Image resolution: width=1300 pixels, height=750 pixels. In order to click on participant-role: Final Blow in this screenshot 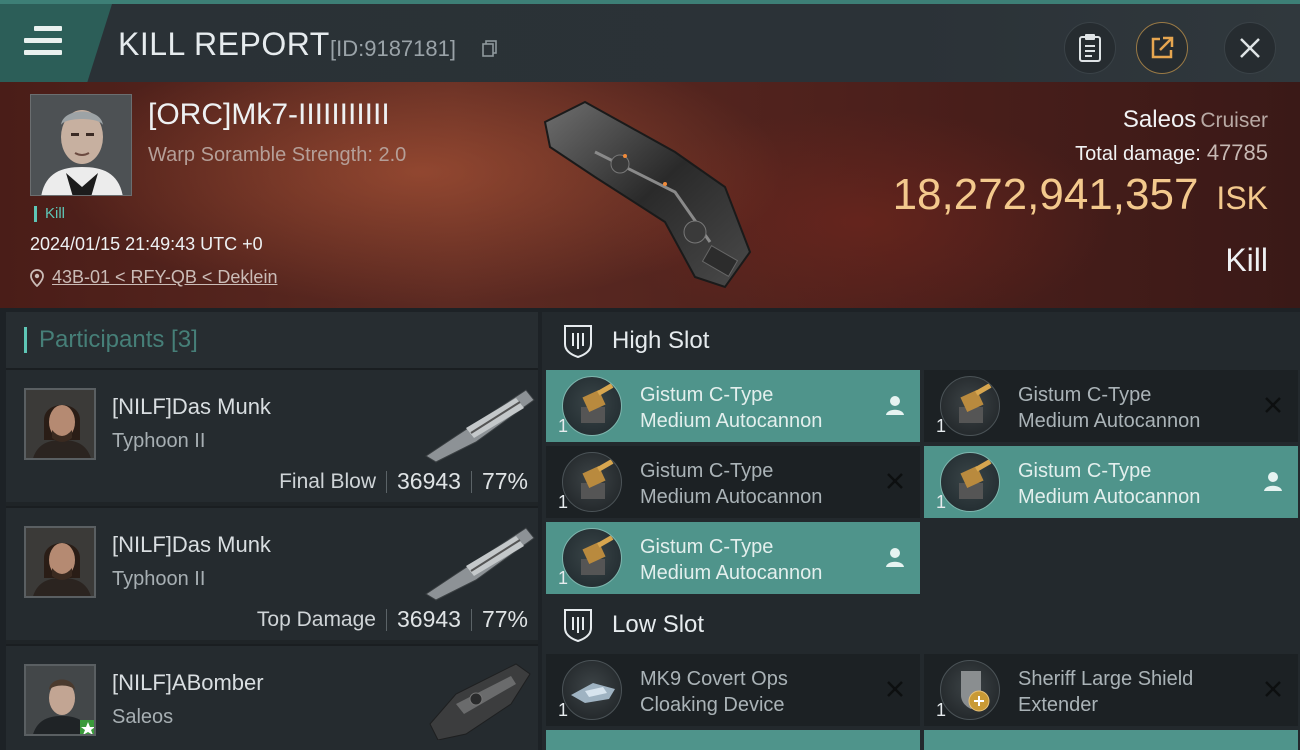, I will do `click(327, 481)`.